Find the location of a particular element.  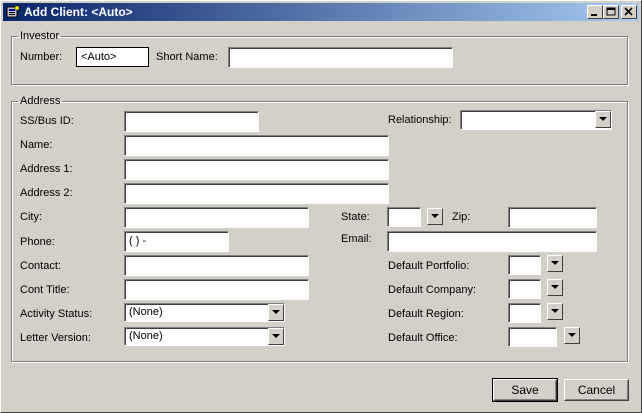

number-label: Number: is located at coordinates (41, 57).